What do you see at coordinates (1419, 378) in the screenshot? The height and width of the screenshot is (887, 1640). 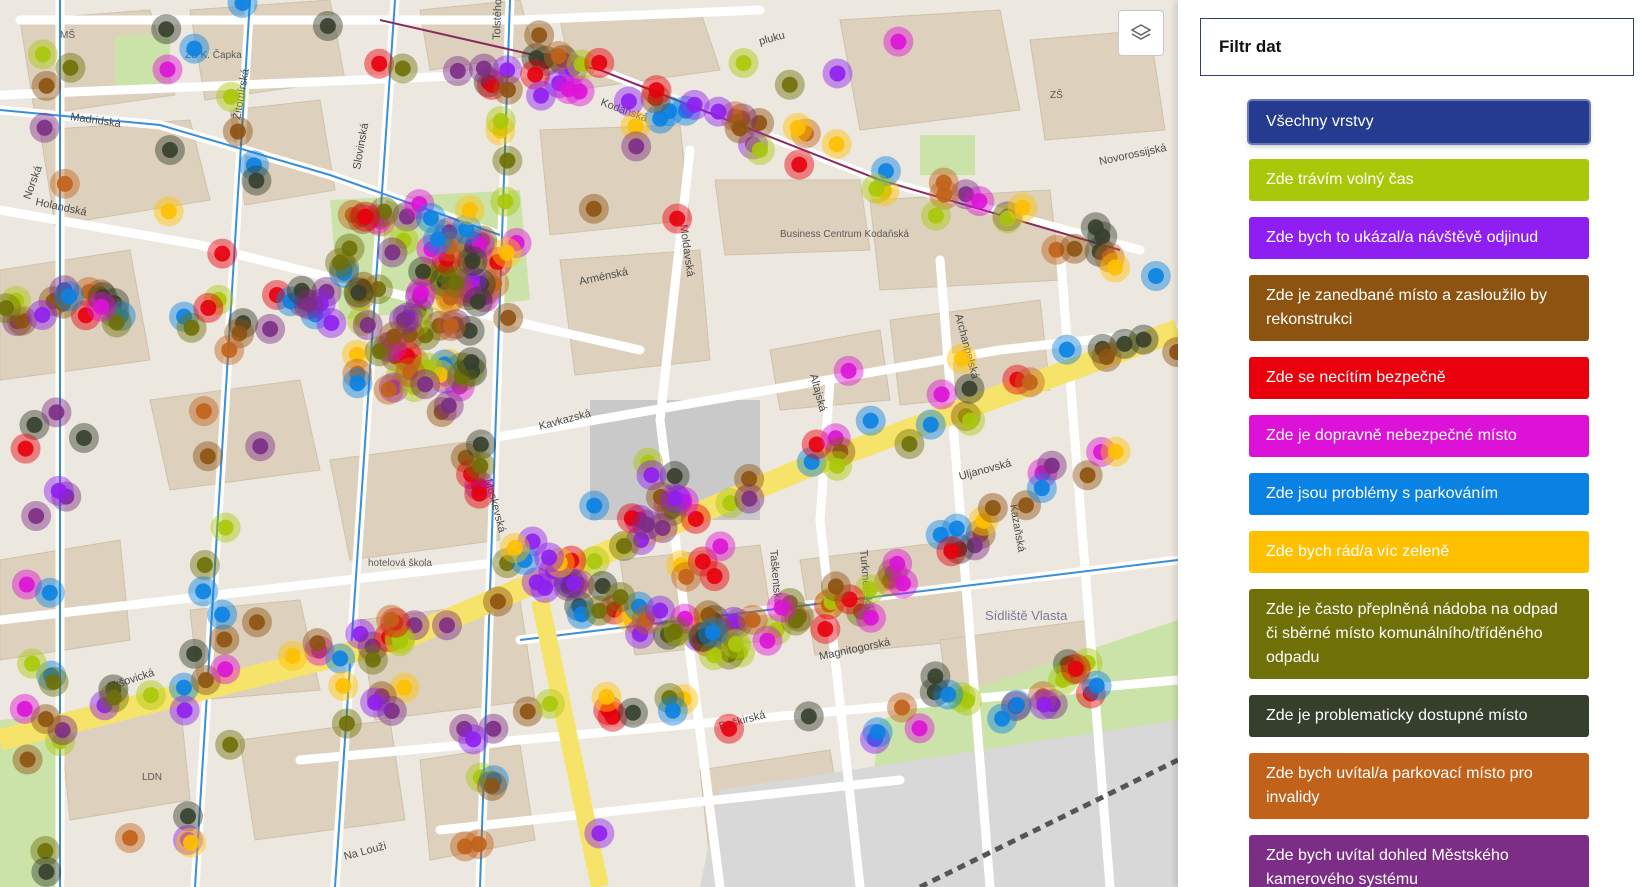 I see `filter-unsafe: Zde se necítím bezpečně` at bounding box center [1419, 378].